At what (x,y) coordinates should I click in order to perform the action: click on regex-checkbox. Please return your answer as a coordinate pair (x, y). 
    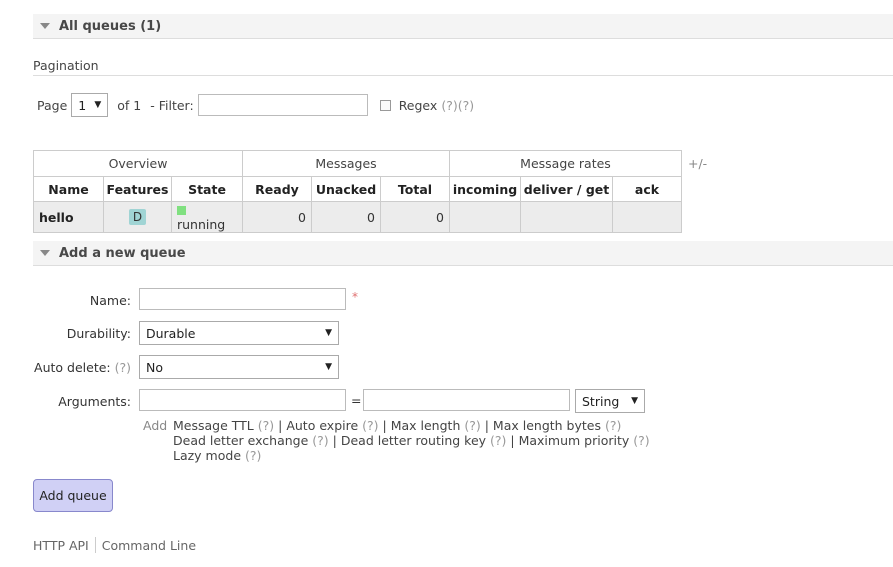
    Looking at the image, I should click on (385, 105).